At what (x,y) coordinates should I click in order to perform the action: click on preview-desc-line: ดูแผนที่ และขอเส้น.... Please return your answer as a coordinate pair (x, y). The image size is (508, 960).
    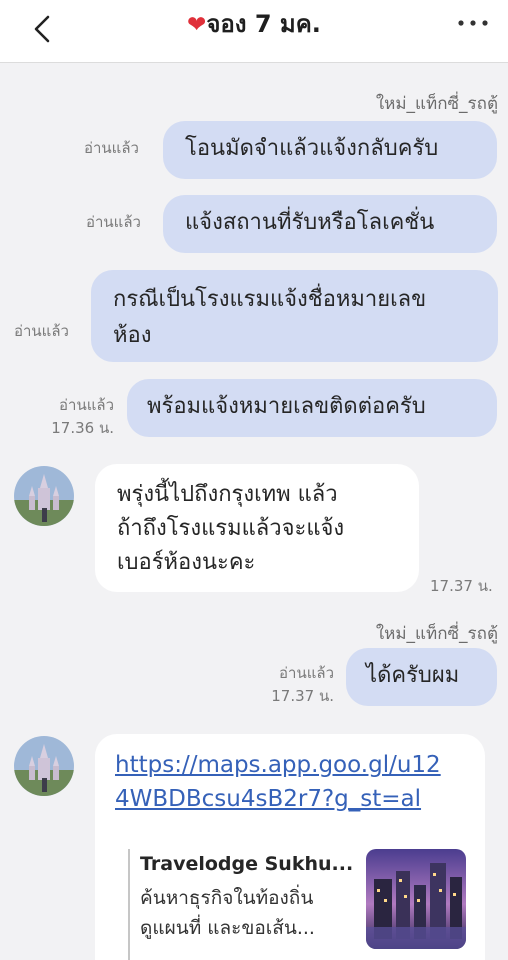
    Looking at the image, I should click on (227, 928).